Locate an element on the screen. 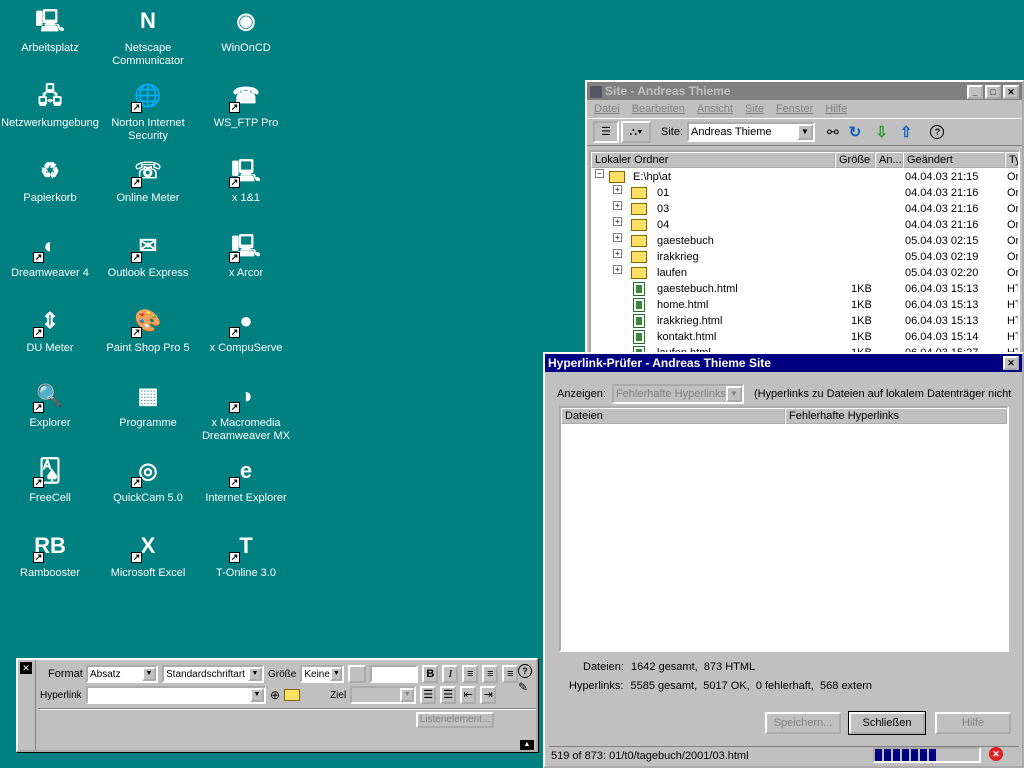  results-list: Dateien Fehlerhafte Hyperlinks is located at coordinates (784, 529).